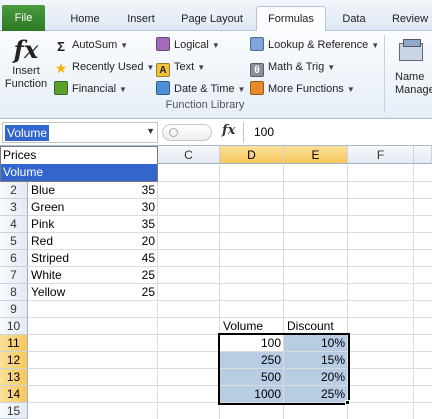 The height and width of the screenshot is (419, 432). I want to click on cell-b5: 20, so click(133, 241).